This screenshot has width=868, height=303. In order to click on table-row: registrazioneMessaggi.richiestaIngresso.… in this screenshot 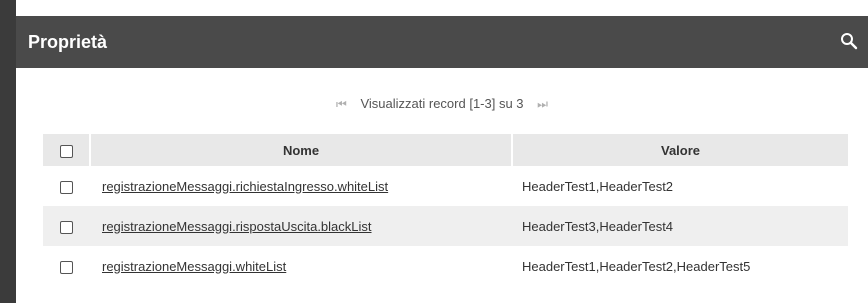, I will do `click(445, 186)`.